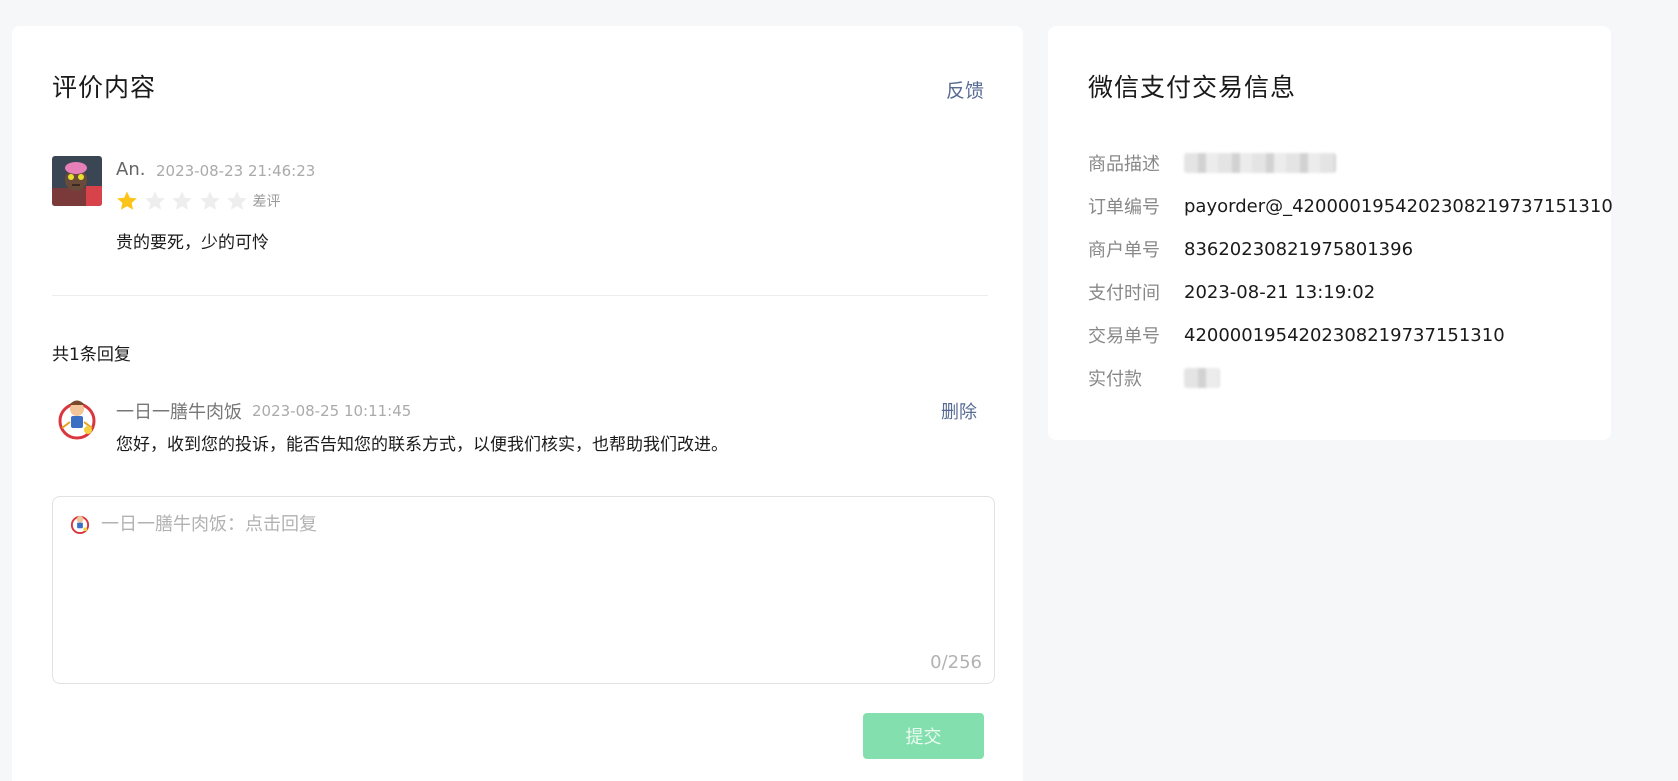 The image size is (1678, 781). I want to click on review-title: 评价内容, so click(104, 87).